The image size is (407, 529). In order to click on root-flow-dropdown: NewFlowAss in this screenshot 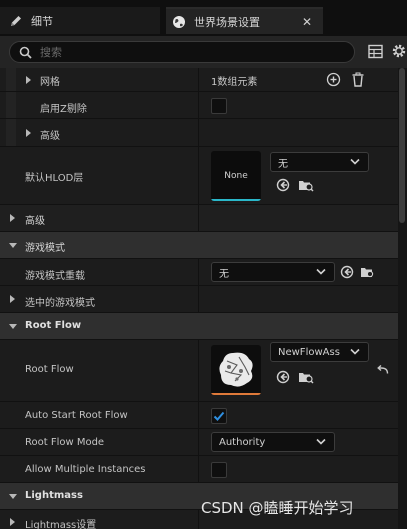, I will do `click(319, 352)`.